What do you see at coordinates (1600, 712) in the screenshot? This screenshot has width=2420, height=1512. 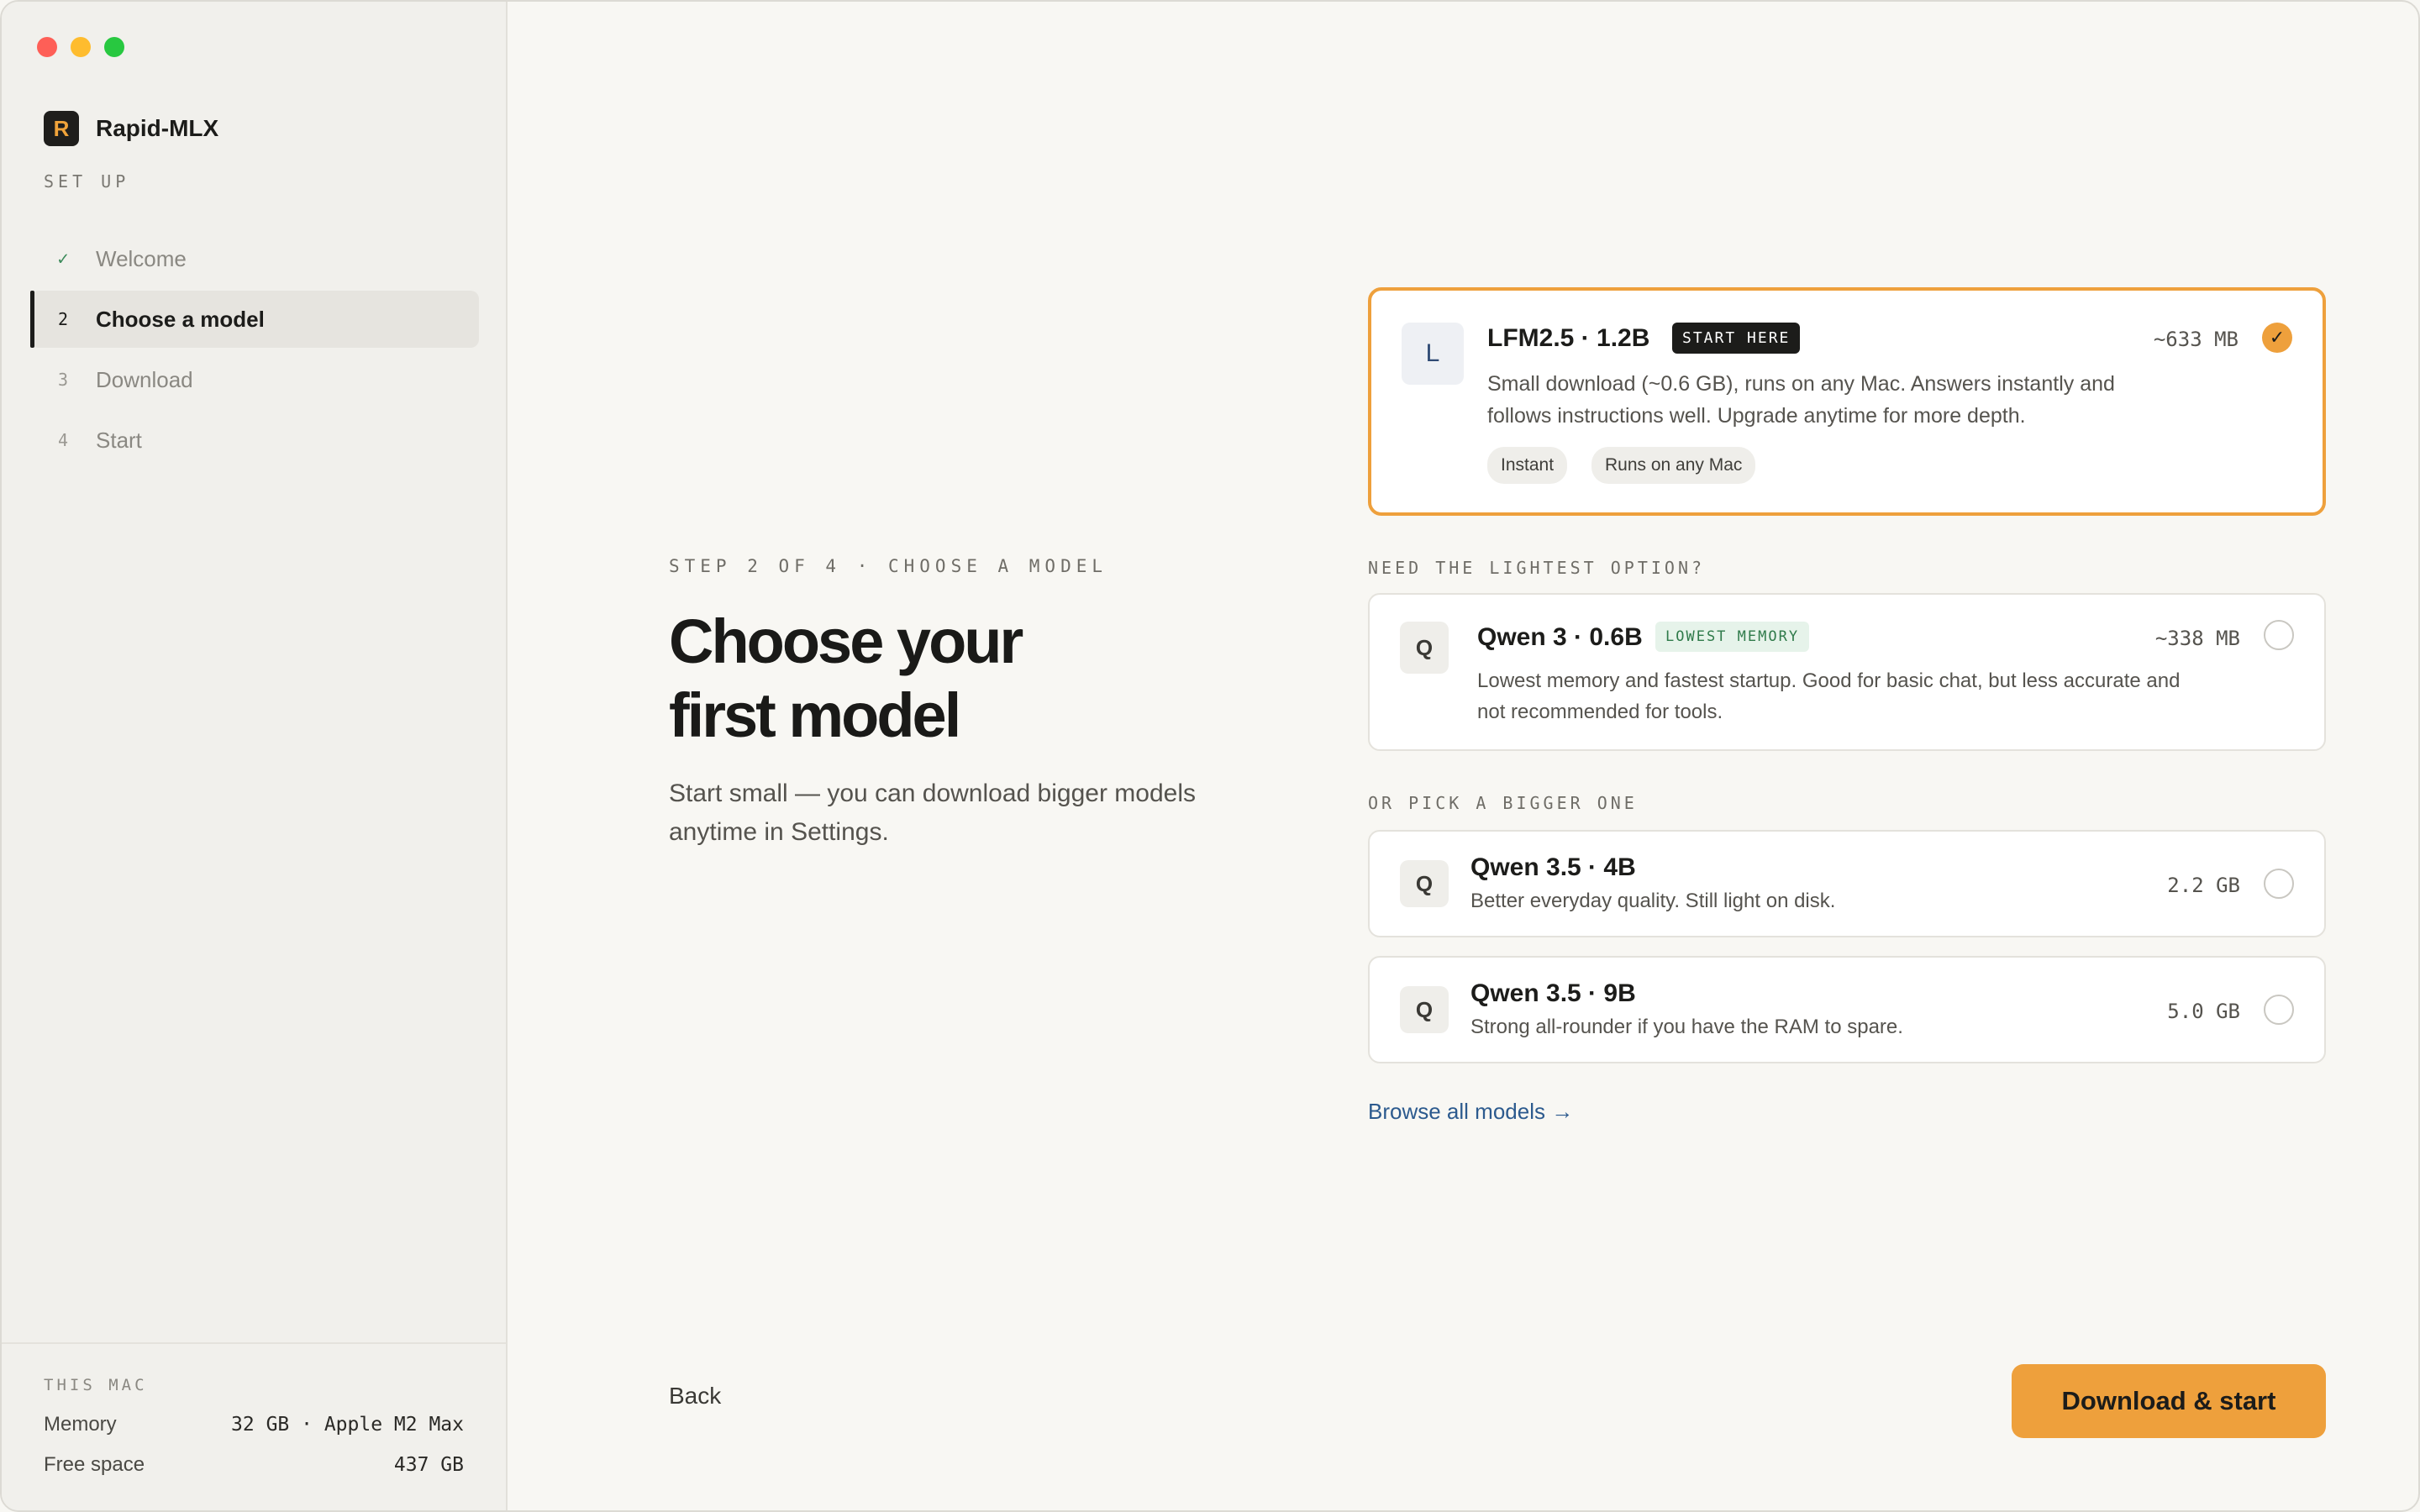 I see `model-description-line-2: not recommended for tools.` at bounding box center [1600, 712].